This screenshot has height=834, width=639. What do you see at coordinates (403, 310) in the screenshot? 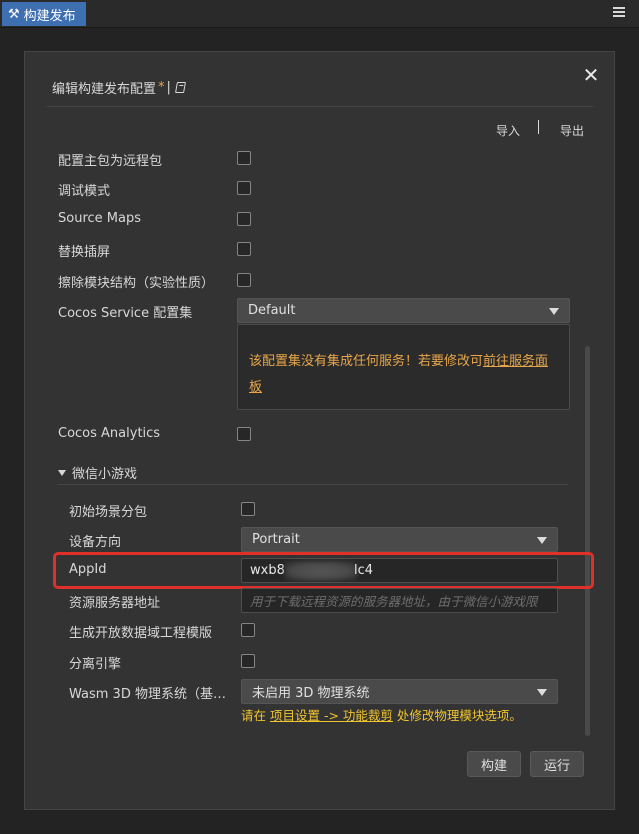
I see `service-config-select: Default` at bounding box center [403, 310].